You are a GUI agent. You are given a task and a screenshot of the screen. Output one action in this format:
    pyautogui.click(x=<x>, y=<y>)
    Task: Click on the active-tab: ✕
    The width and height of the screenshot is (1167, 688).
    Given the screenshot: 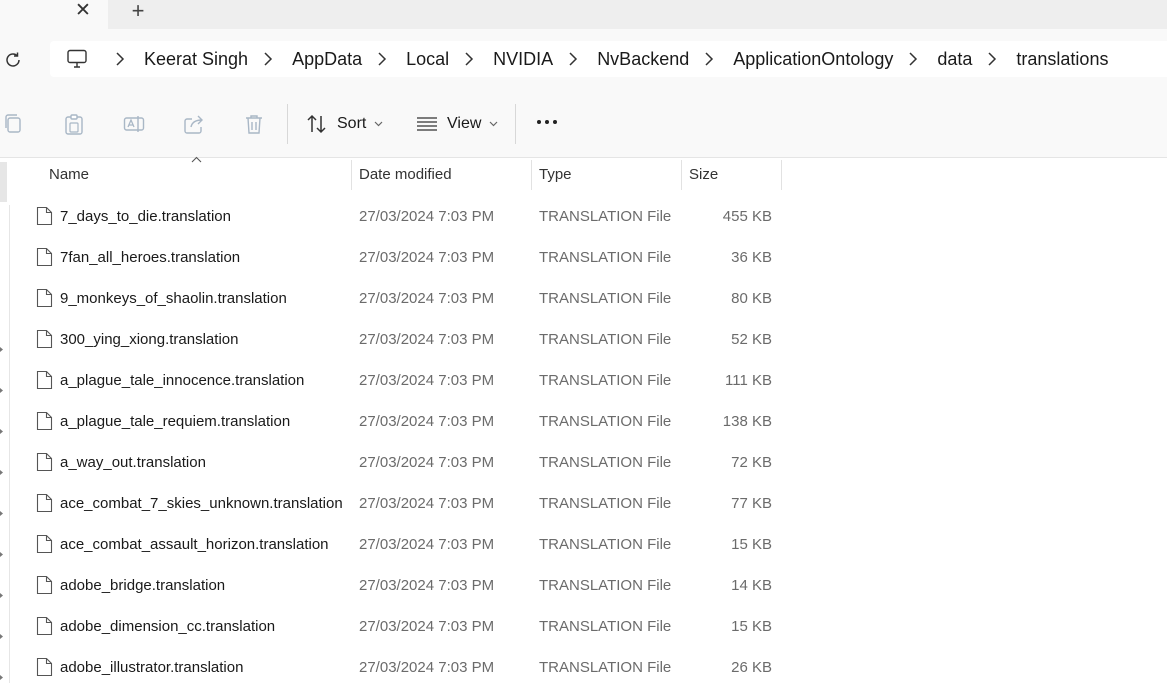 What is the action you would take?
    pyautogui.click(x=54, y=14)
    